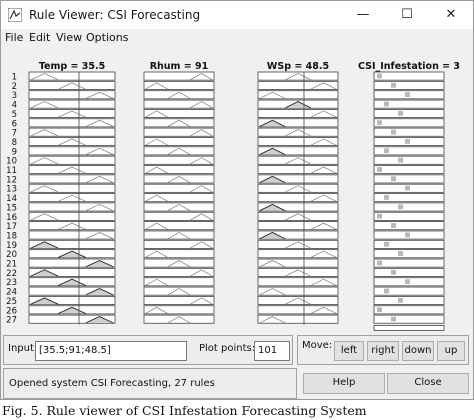  Describe the element at coordinates (227, 348) in the screenshot. I see `plot-points-label: Plot points:` at that location.